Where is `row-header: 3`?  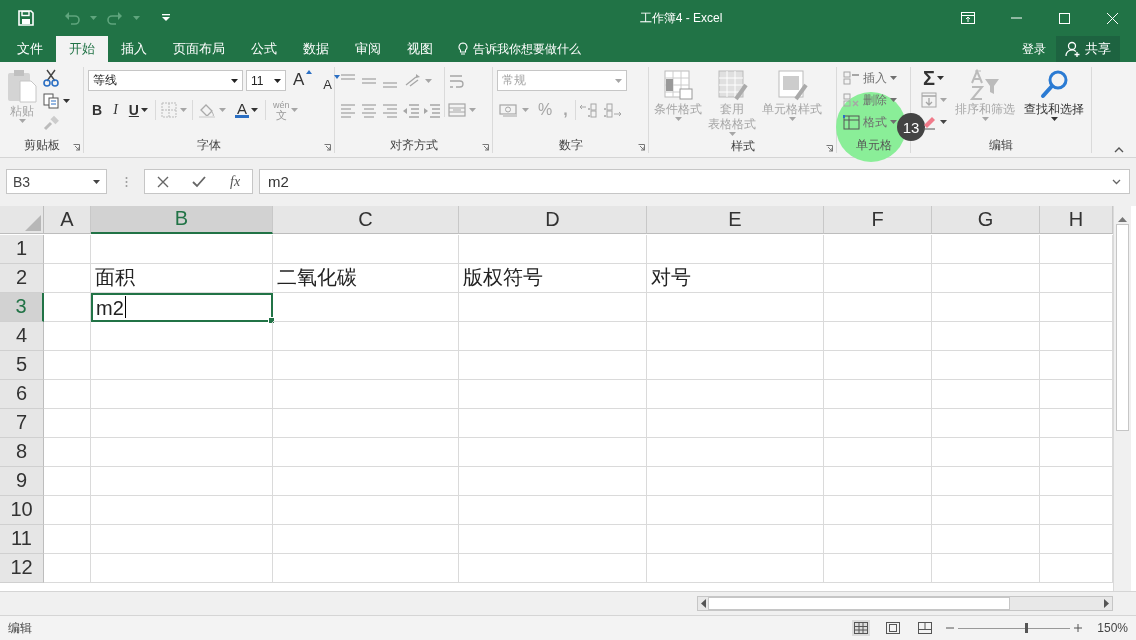 row-header: 3 is located at coordinates (22, 307).